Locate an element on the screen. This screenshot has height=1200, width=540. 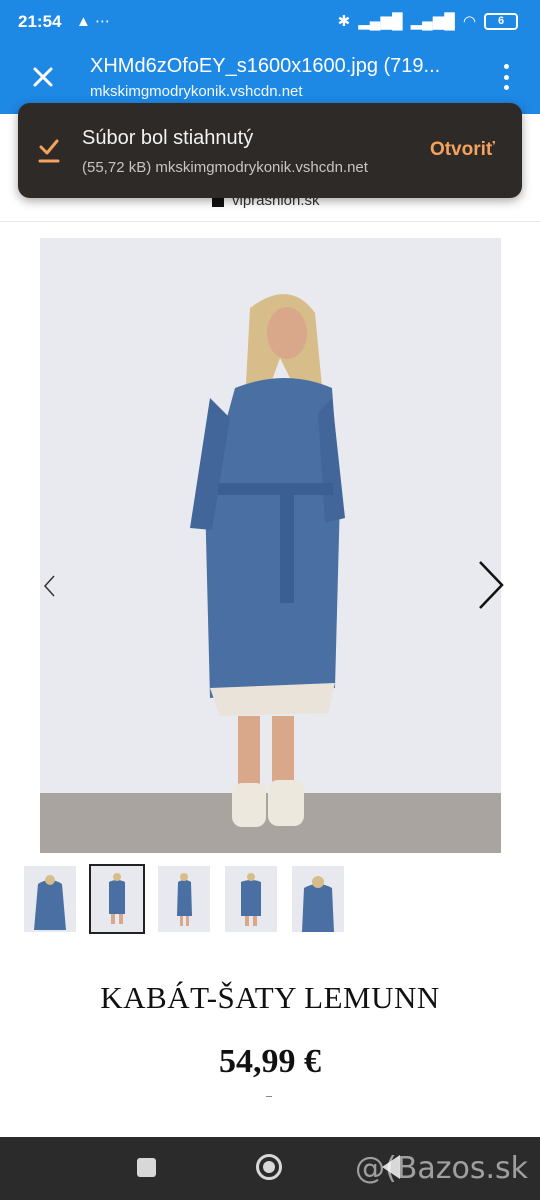
thumbnail-strip is located at coordinates (184, 899).